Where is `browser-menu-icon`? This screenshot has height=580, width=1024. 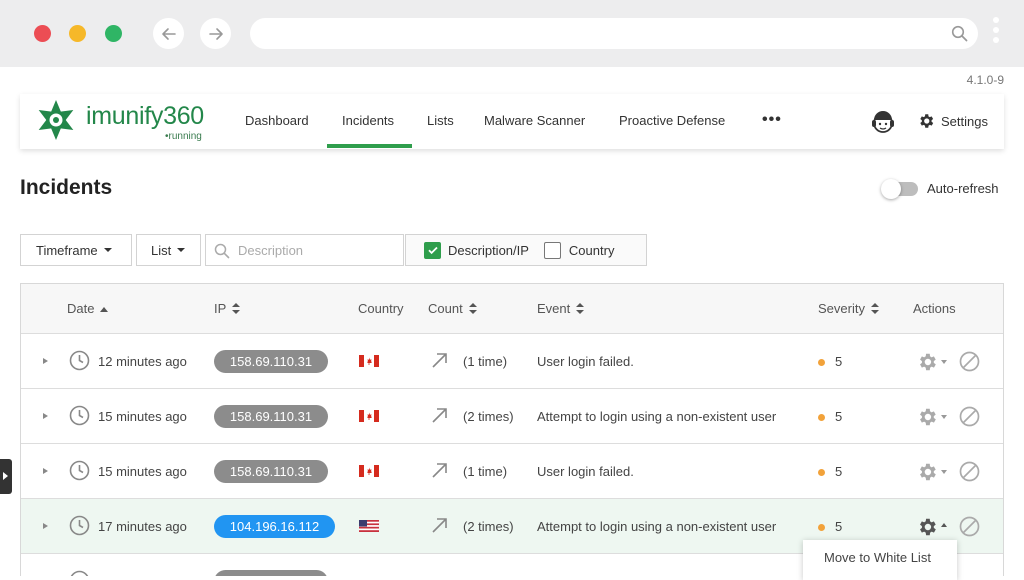 browser-menu-icon is located at coordinates (996, 34).